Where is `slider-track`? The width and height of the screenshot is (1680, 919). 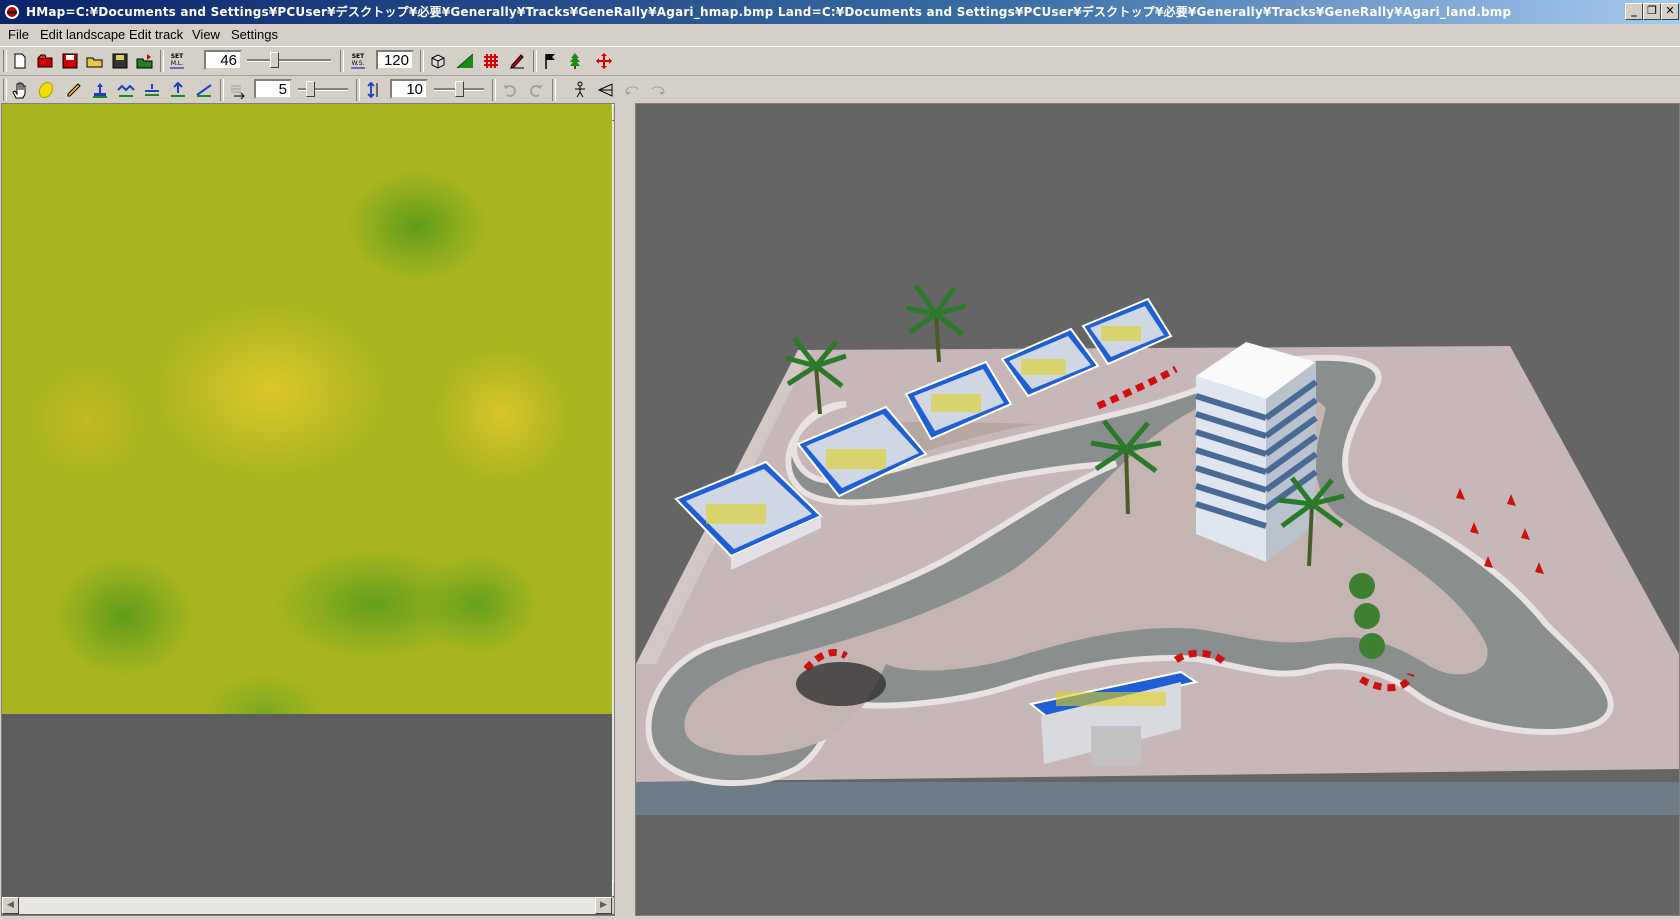
slider-track is located at coordinates (289, 60).